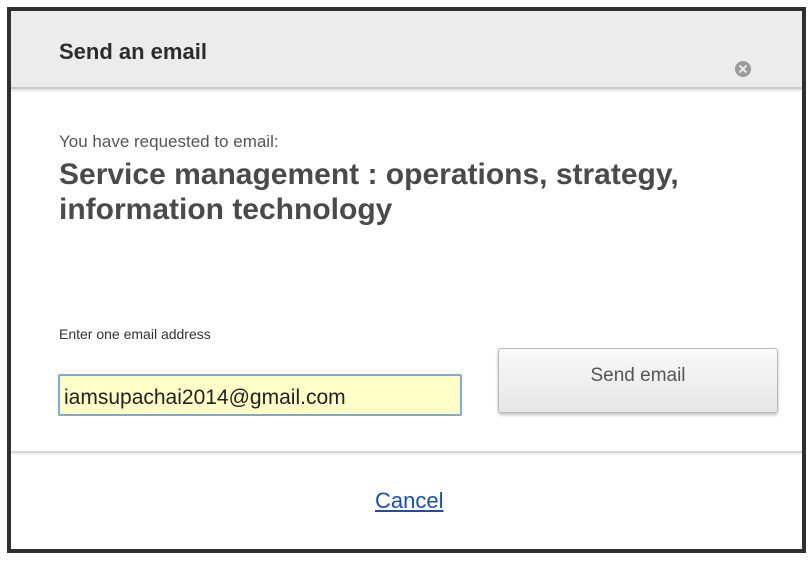  Describe the element at coordinates (260, 395) in the screenshot. I see `email-field` at that location.